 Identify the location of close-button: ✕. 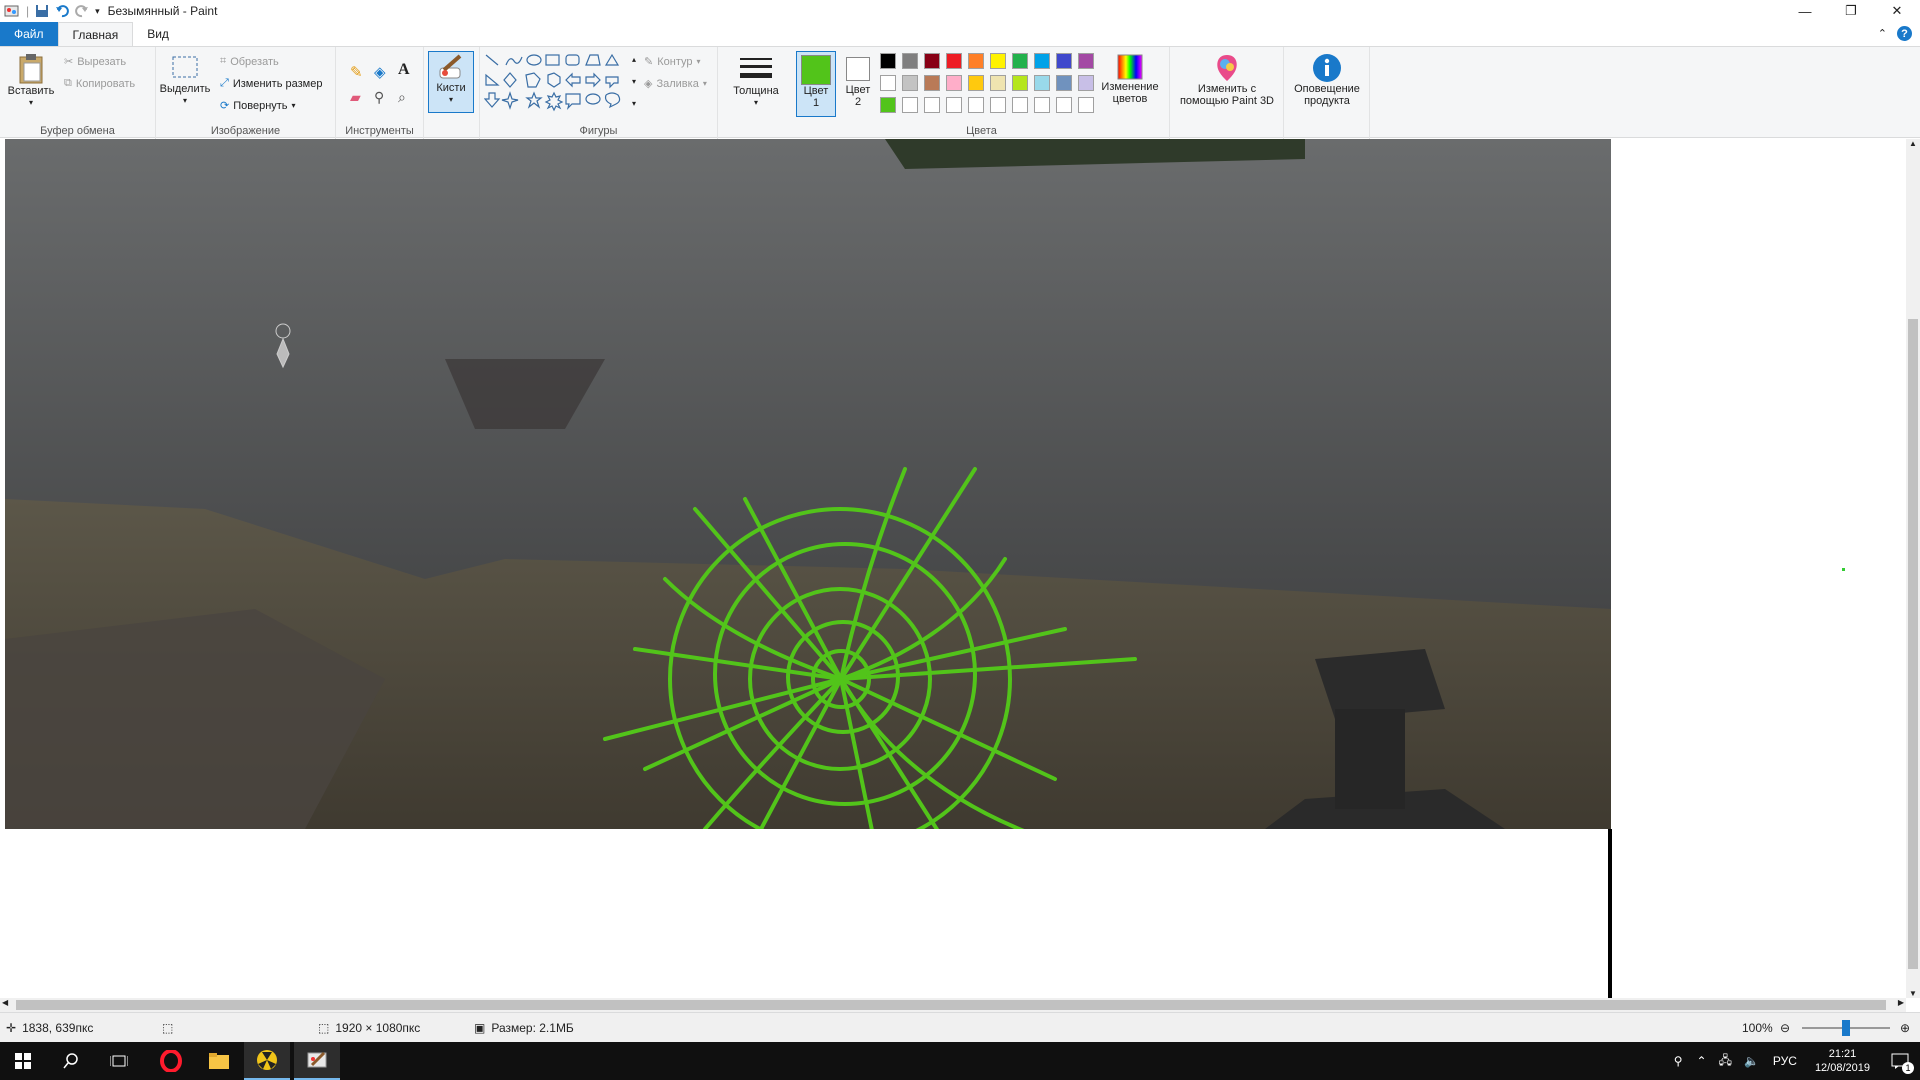
(1897, 11).